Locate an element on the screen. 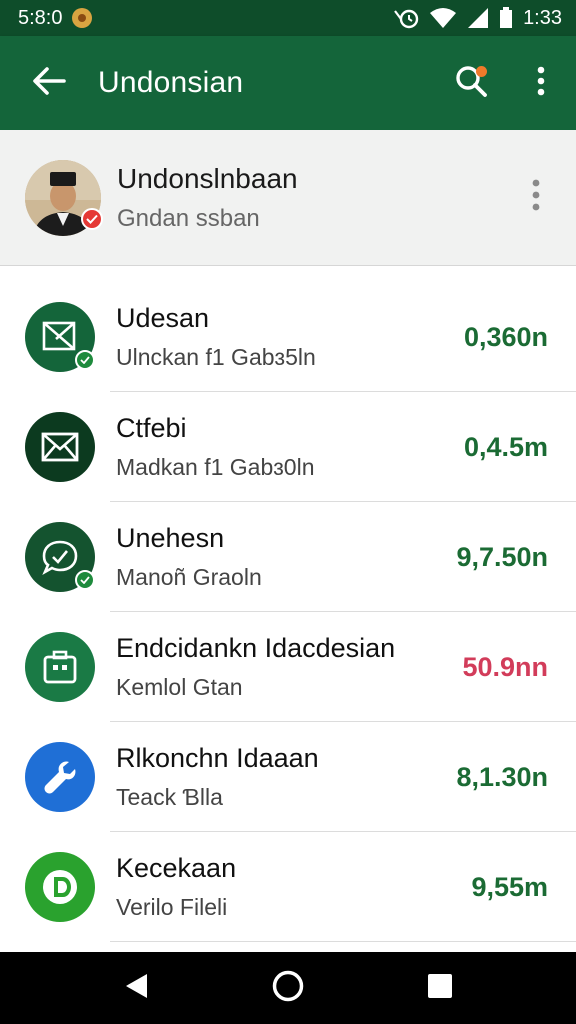 This screenshot has height=1024, width=576. status-left: 5:8:0 is located at coordinates (55, 18).